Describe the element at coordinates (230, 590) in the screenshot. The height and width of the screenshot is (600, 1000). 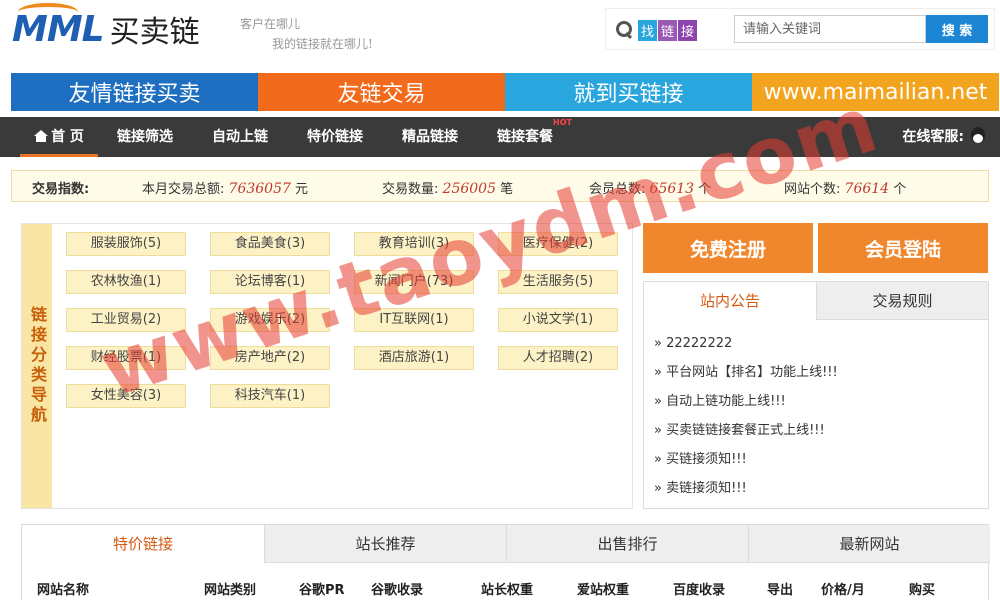
I see `column-header: 网站类别` at that location.